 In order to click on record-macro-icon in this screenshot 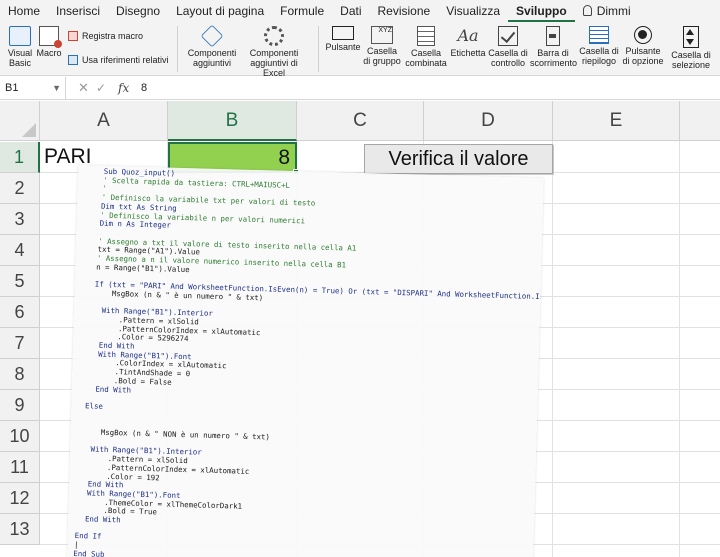, I will do `click(73, 36)`.